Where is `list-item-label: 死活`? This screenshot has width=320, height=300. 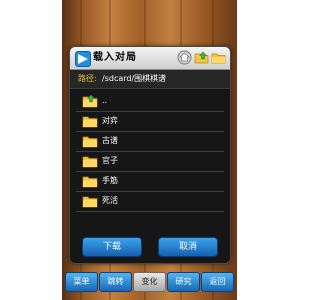 list-item-label: 死活 is located at coordinates (110, 200).